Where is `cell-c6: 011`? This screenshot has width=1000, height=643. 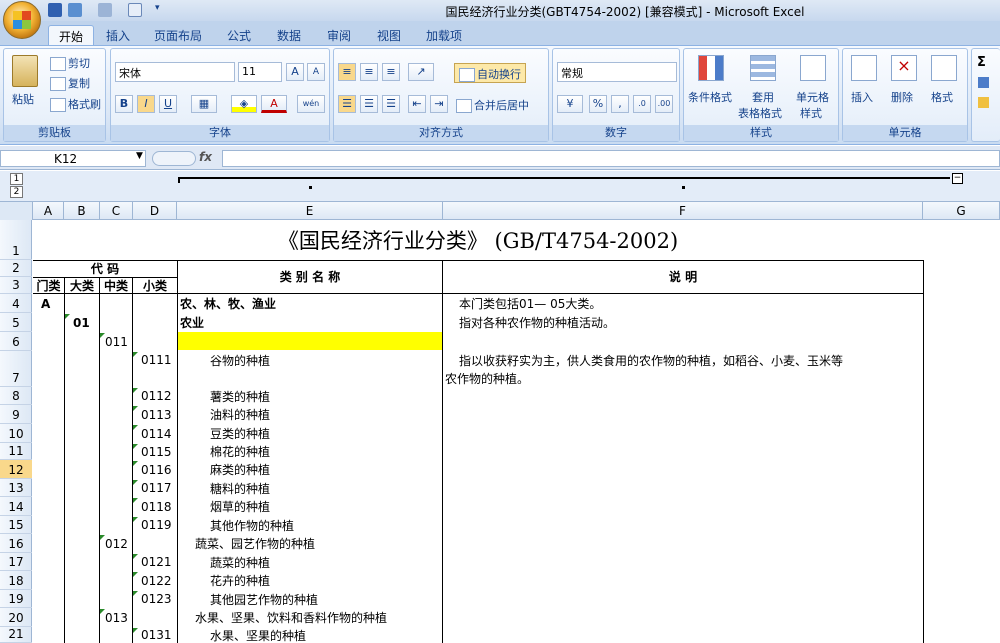 cell-c6: 011 is located at coordinates (116, 341).